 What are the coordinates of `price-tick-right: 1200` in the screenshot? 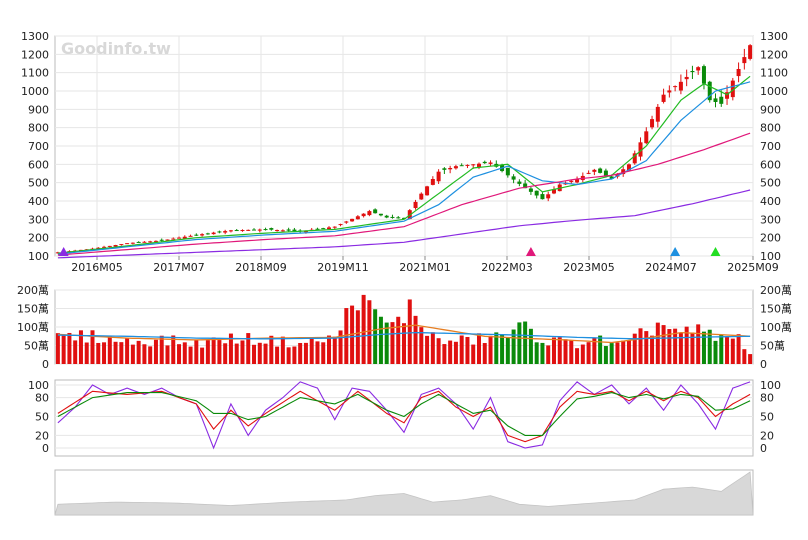 It's located at (774, 54).